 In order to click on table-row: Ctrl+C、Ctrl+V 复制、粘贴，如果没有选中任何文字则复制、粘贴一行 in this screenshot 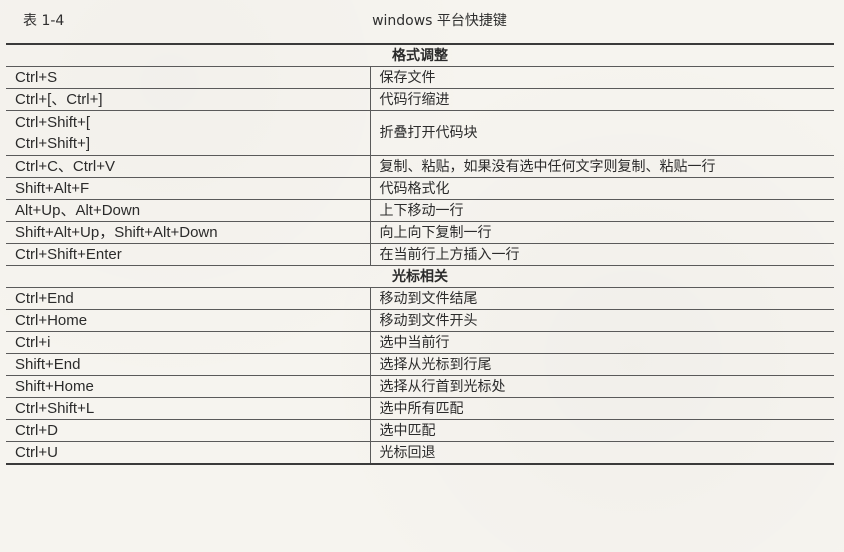, I will do `click(420, 166)`.